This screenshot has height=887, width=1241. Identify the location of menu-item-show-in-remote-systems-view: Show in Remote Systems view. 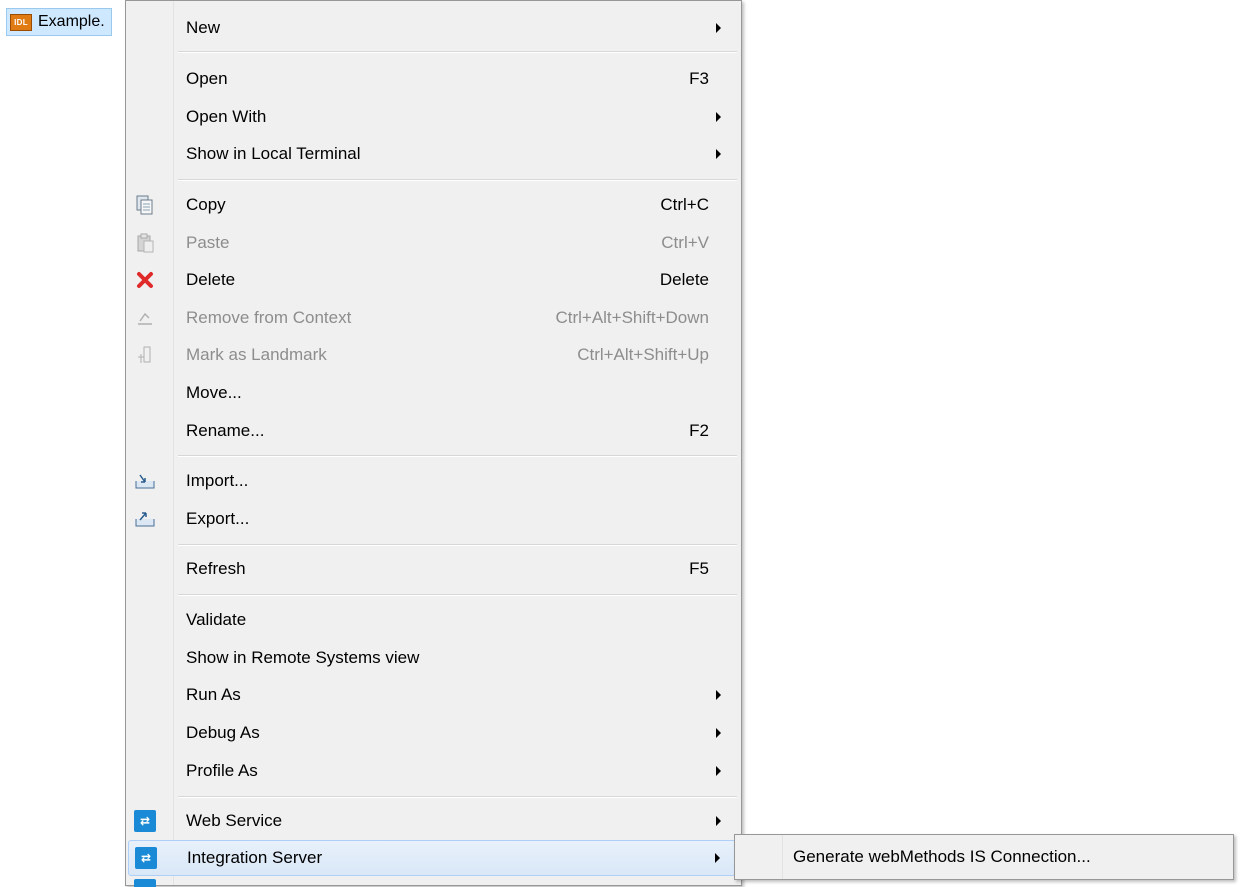
(433, 658).